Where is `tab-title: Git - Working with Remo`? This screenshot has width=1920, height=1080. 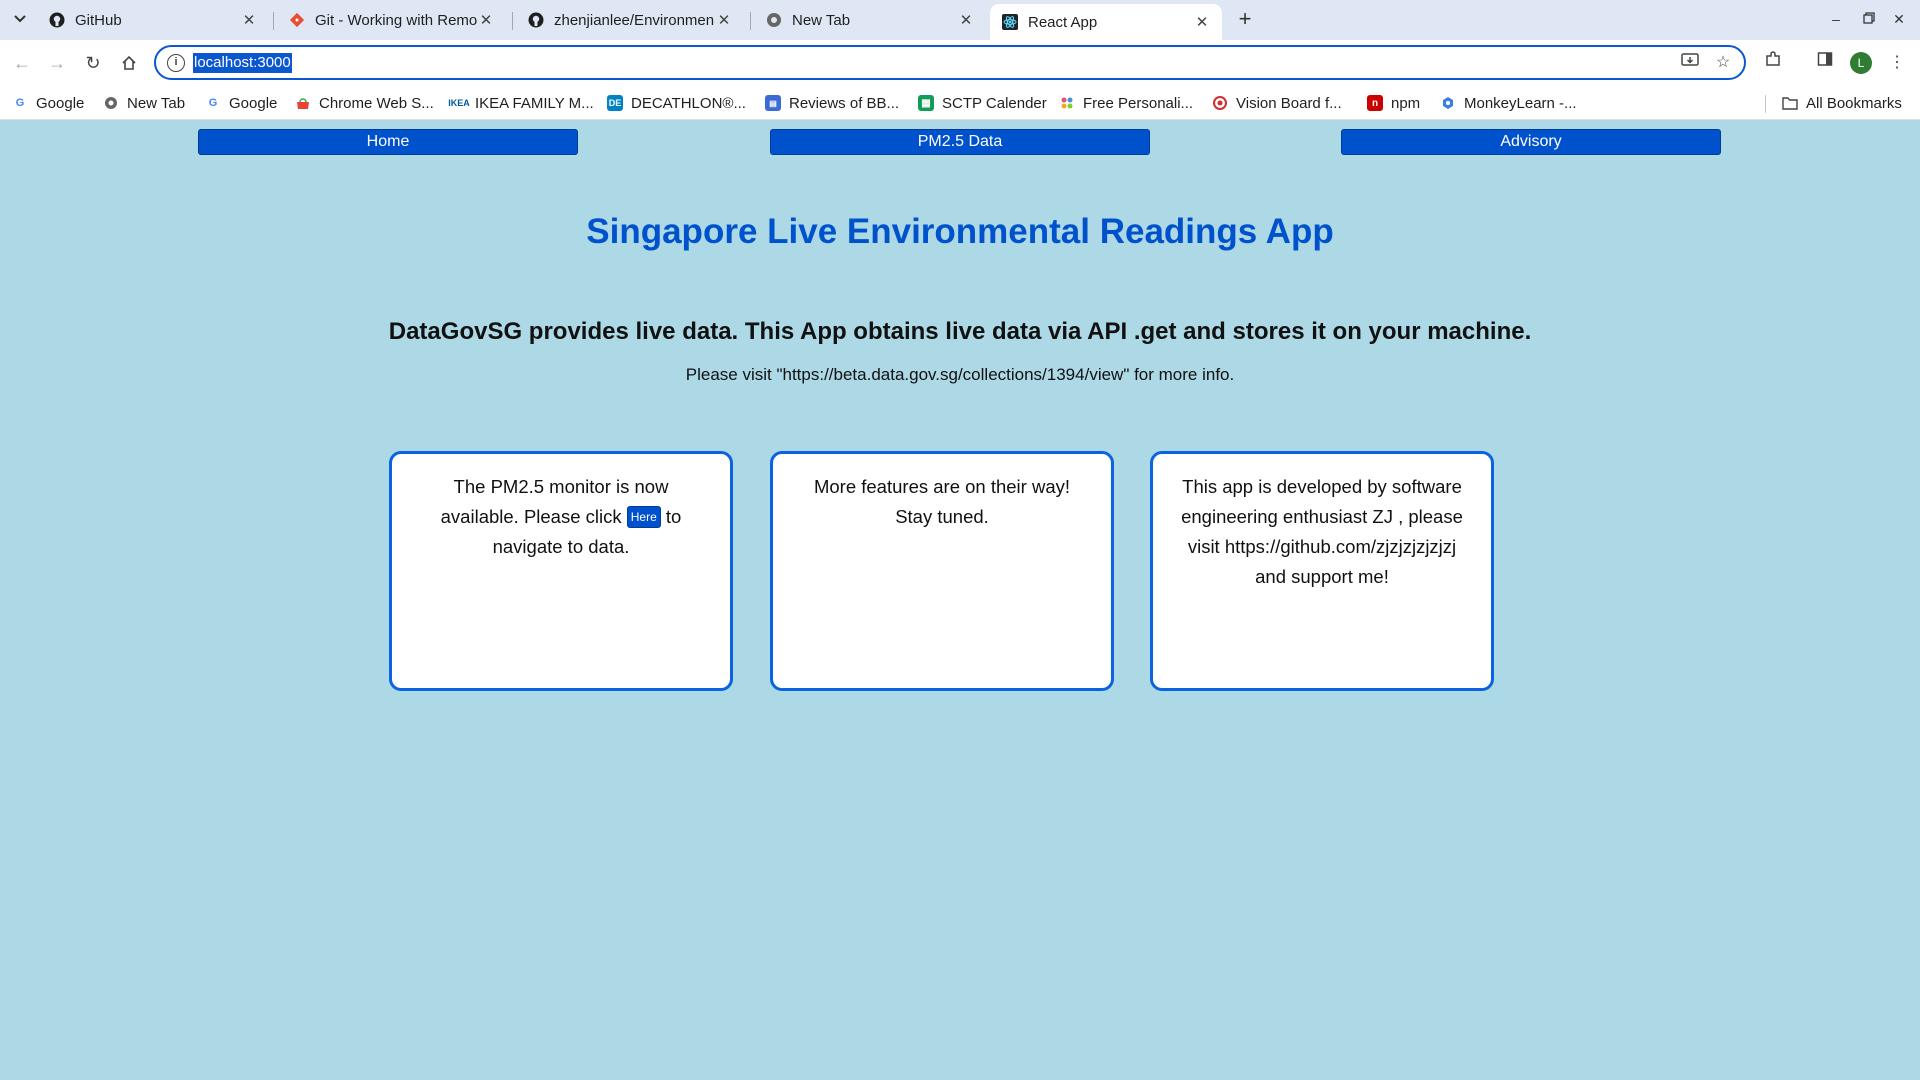 tab-title: Git - Working with Remo is located at coordinates (396, 20).